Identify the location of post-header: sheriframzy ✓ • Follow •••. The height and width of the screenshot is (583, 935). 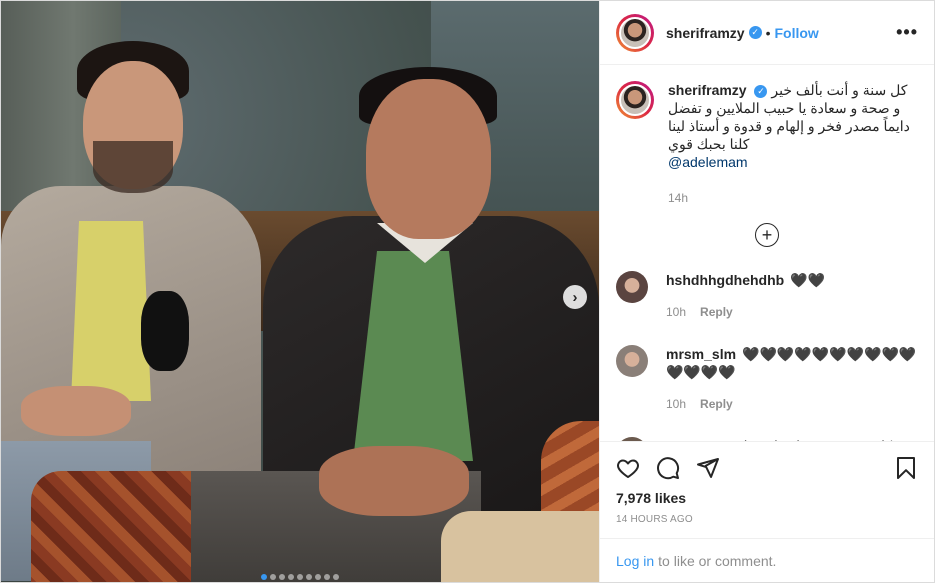
(767, 33).